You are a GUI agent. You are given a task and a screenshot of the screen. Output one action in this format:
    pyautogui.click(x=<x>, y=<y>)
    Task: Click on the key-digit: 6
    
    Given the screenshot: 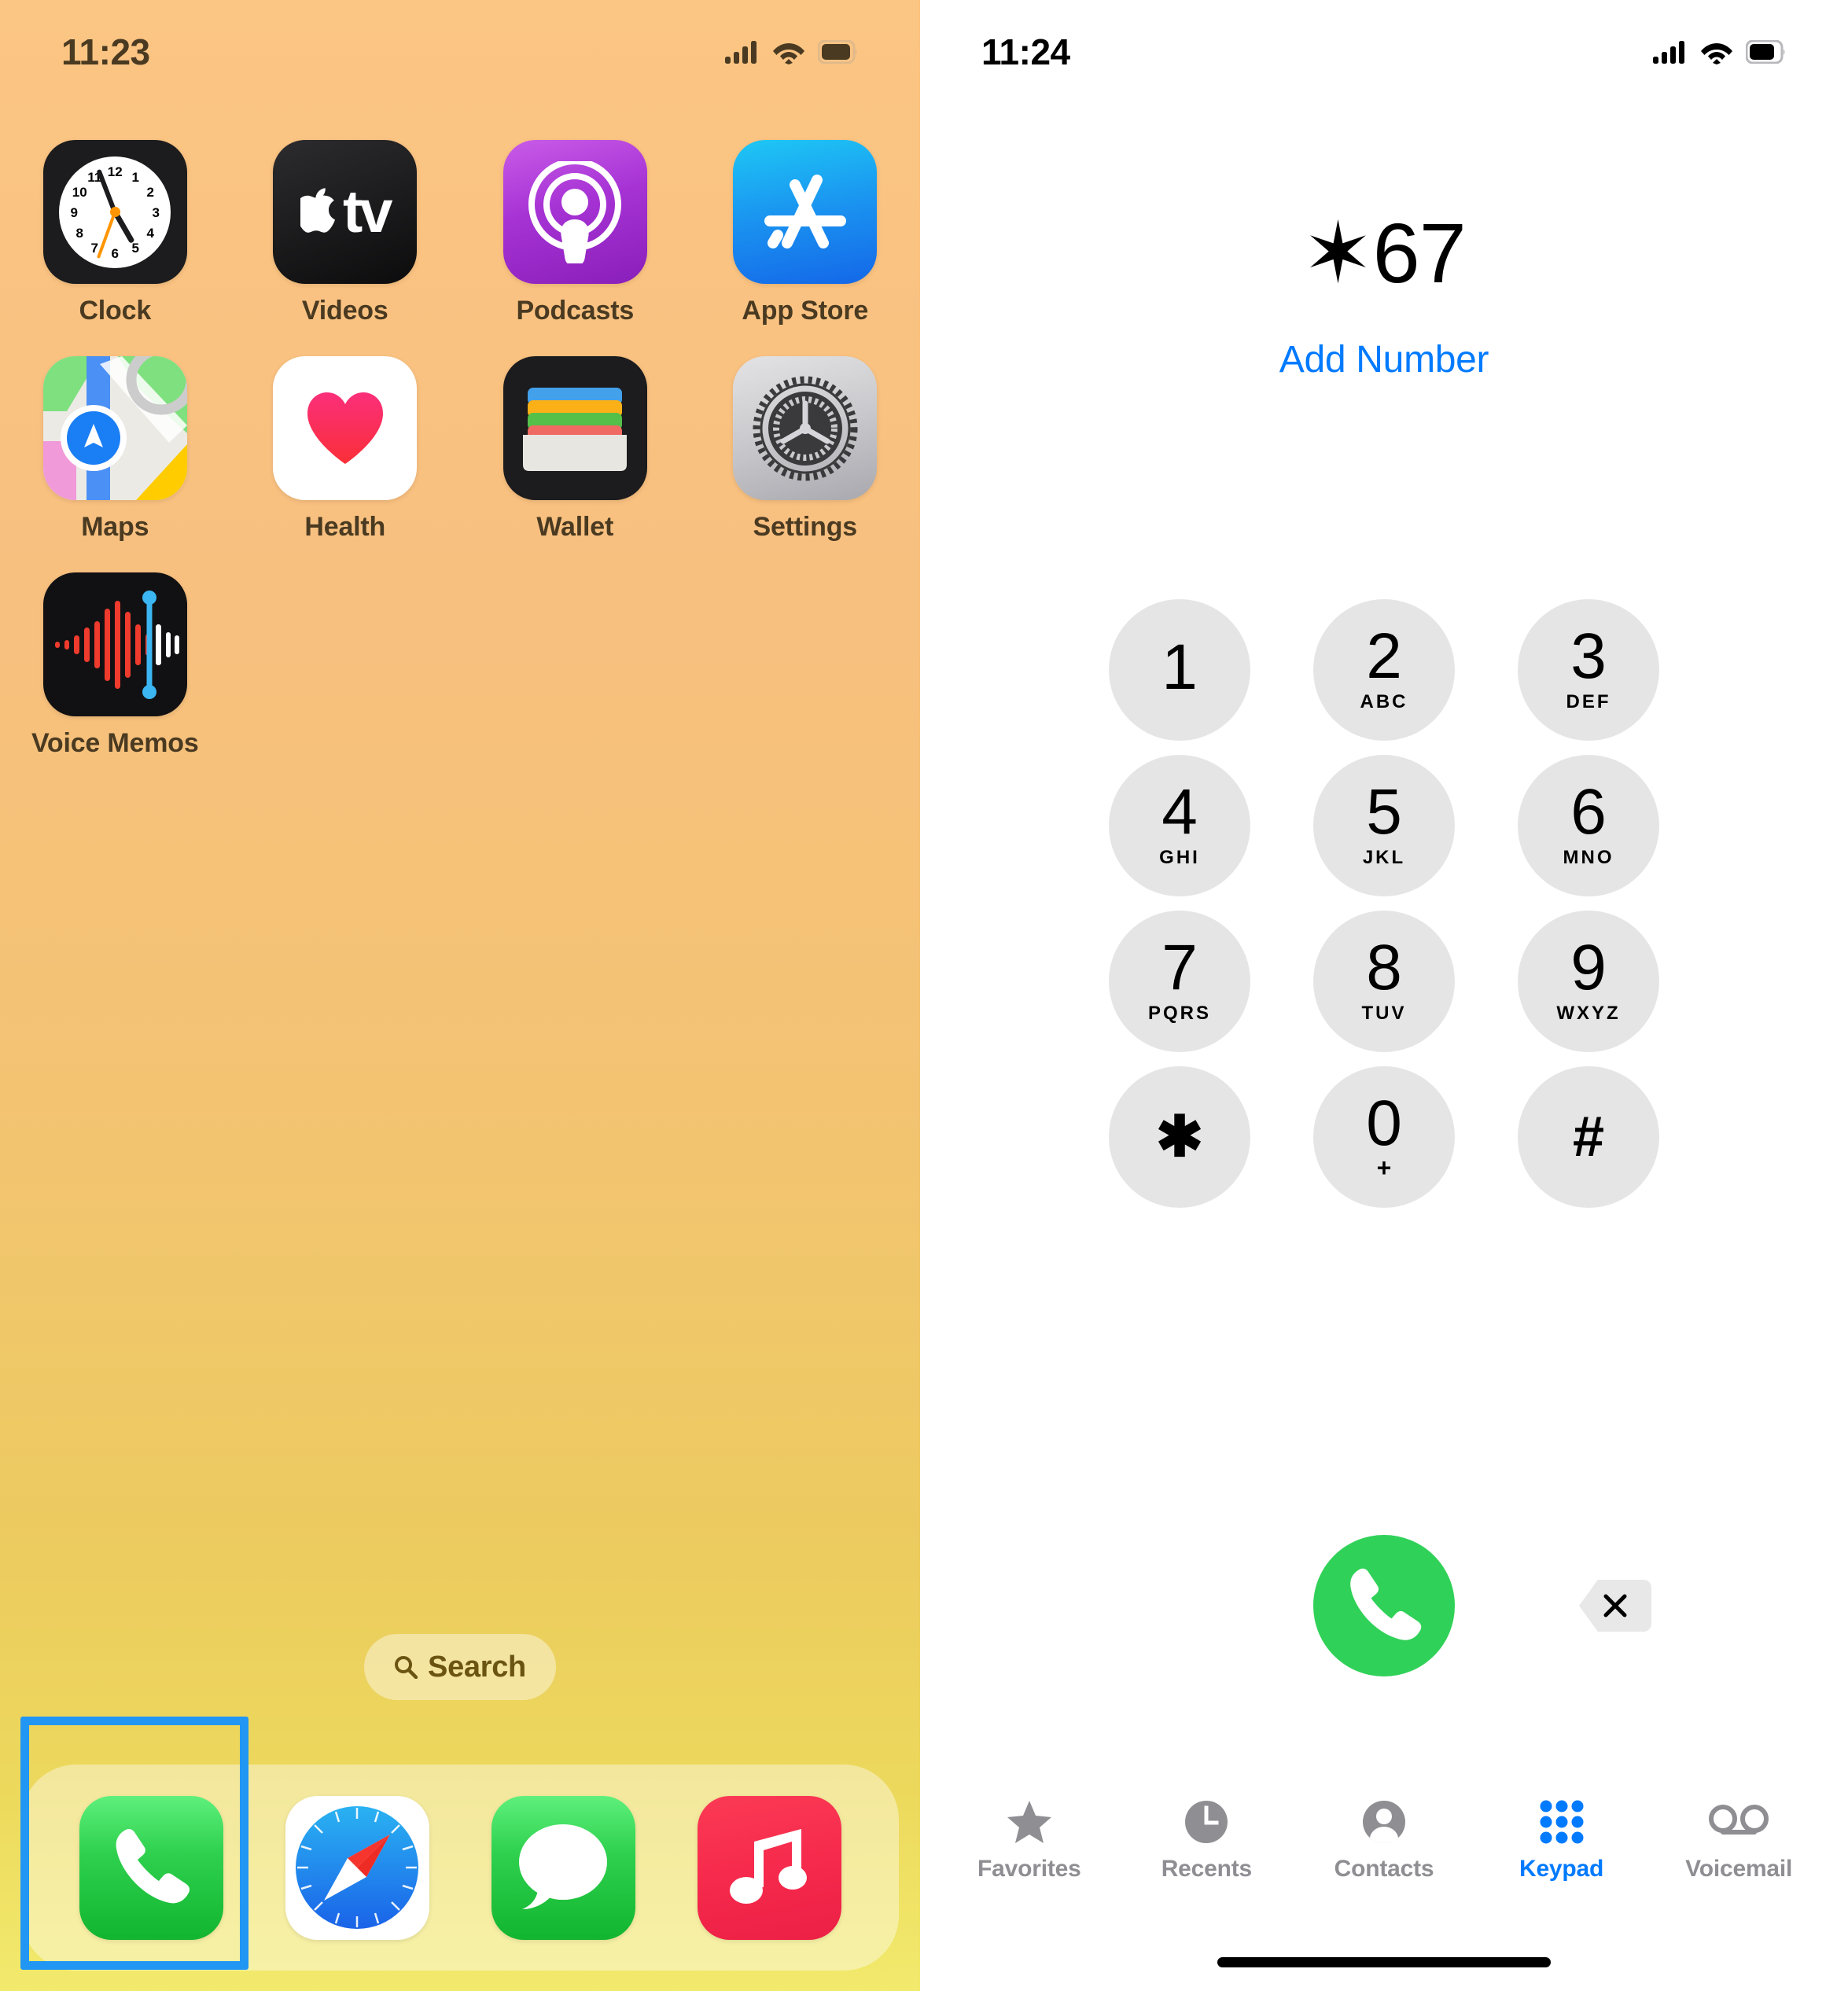 What is the action you would take?
    pyautogui.click(x=1588, y=812)
    